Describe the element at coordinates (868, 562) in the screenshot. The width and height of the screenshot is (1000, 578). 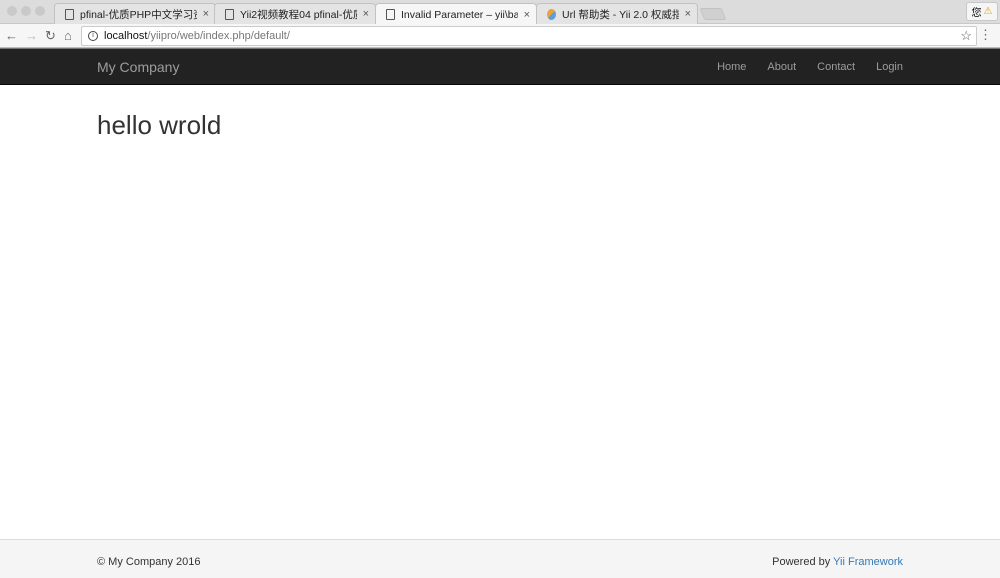
I see `yii-framework-link: Yii Framework` at that location.